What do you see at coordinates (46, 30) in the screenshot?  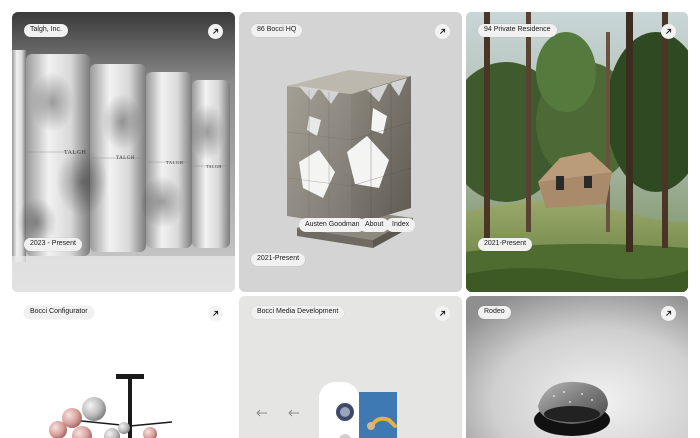 I see `project-title: Talgh, Inc.` at bounding box center [46, 30].